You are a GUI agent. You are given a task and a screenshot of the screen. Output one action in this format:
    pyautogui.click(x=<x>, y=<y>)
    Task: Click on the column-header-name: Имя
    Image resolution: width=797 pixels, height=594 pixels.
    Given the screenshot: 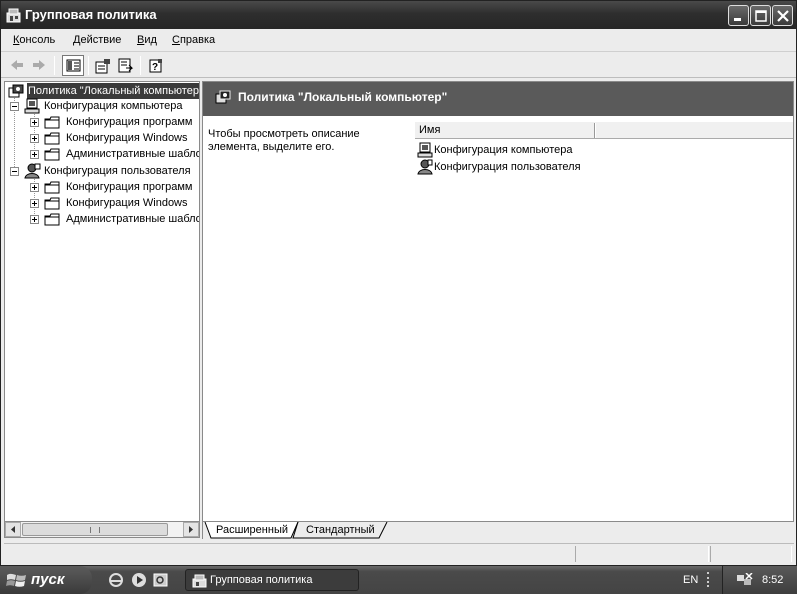 What is the action you would take?
    pyautogui.click(x=429, y=130)
    